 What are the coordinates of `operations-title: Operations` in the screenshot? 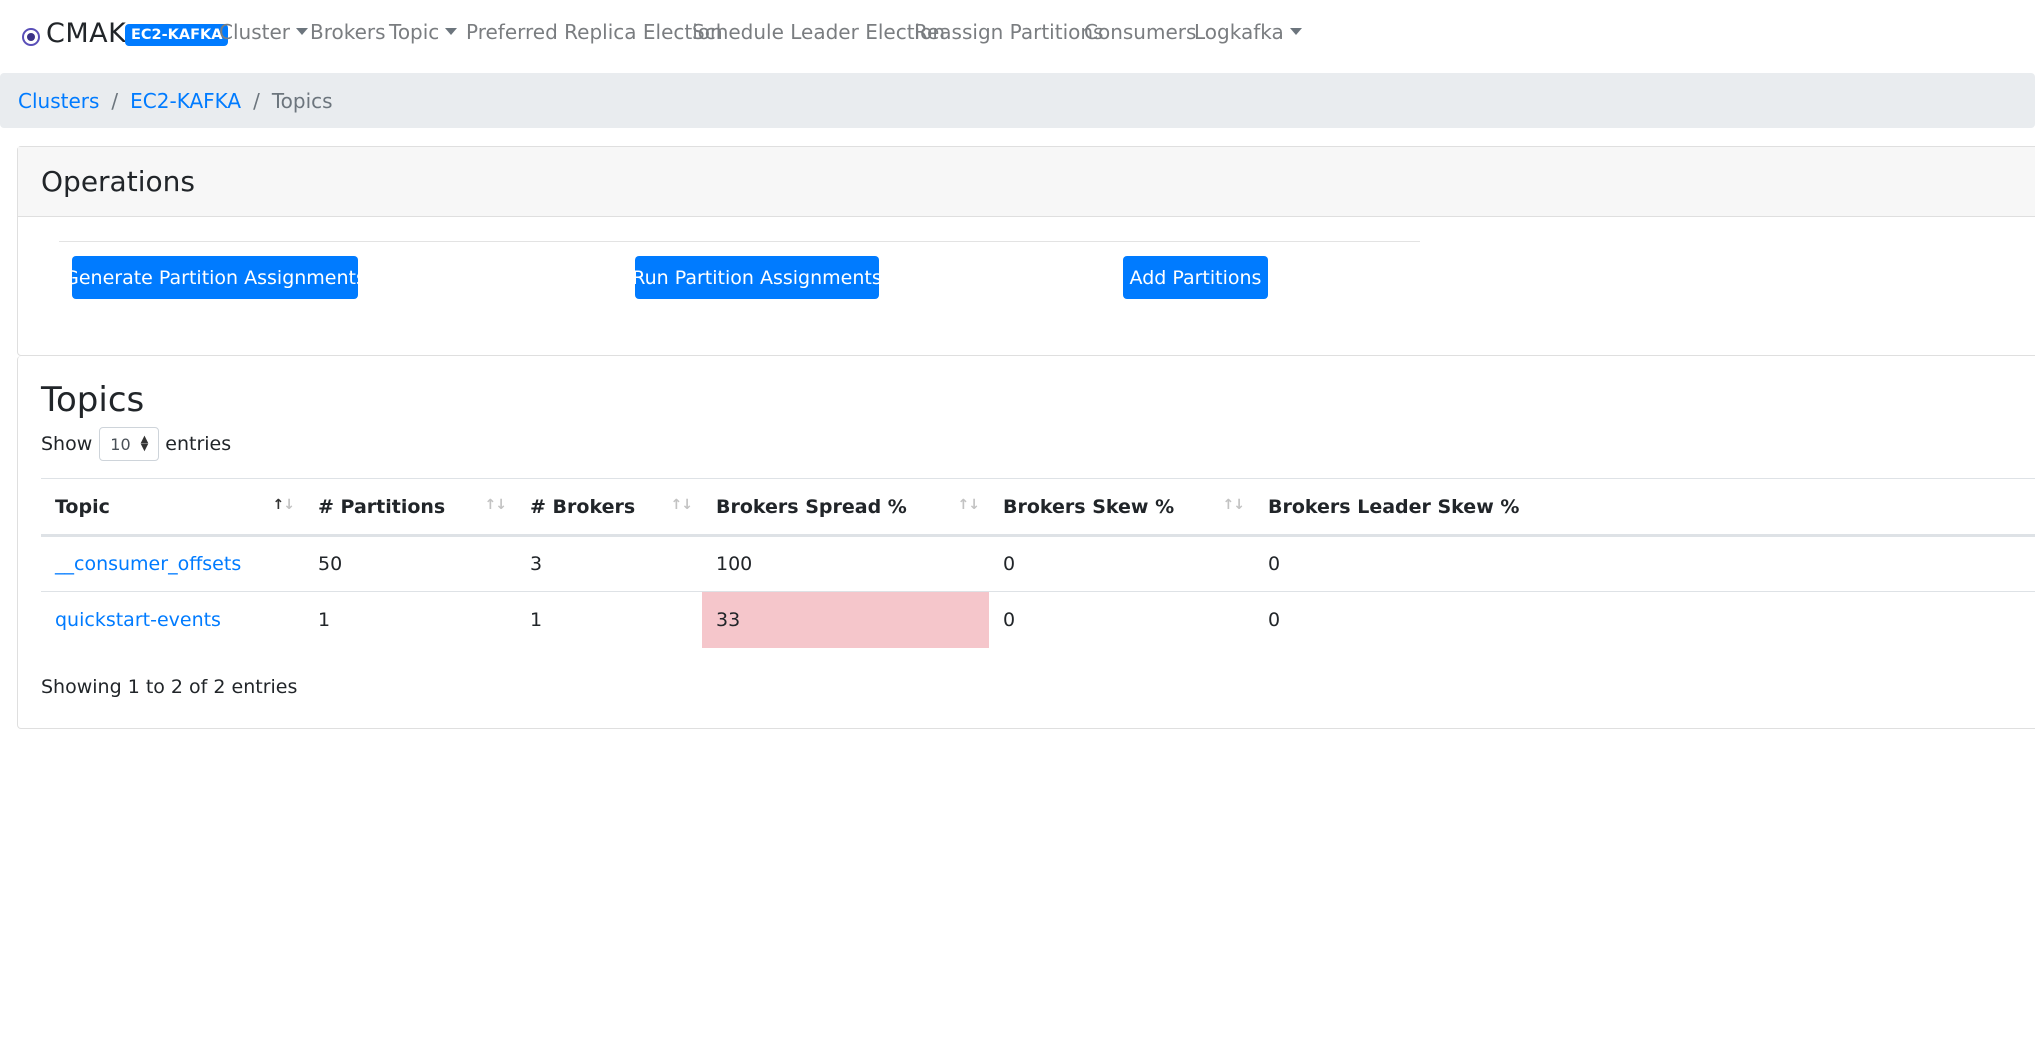 It's located at (118, 181).